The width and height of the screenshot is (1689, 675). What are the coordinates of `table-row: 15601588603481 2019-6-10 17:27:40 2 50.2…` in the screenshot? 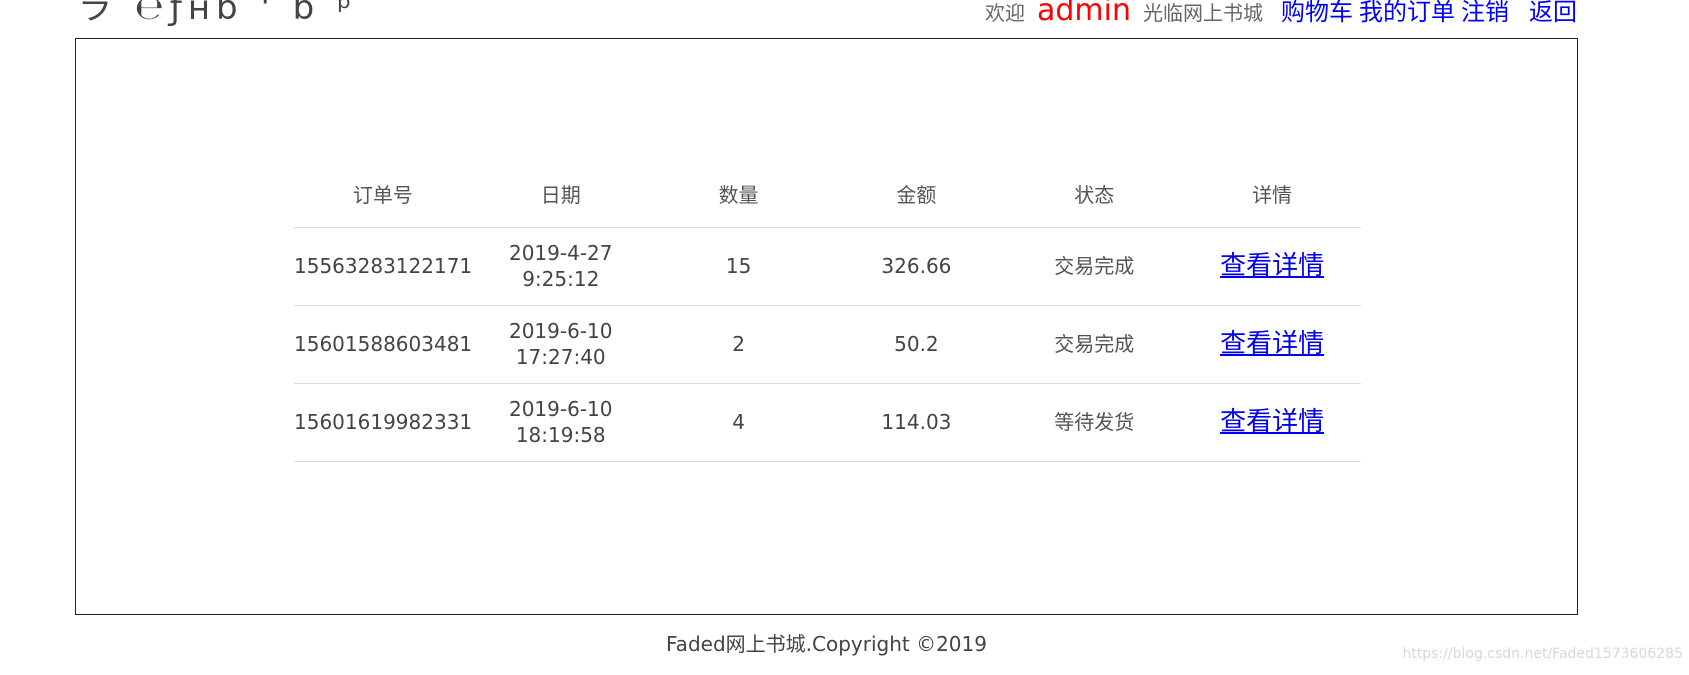 It's located at (827, 344).